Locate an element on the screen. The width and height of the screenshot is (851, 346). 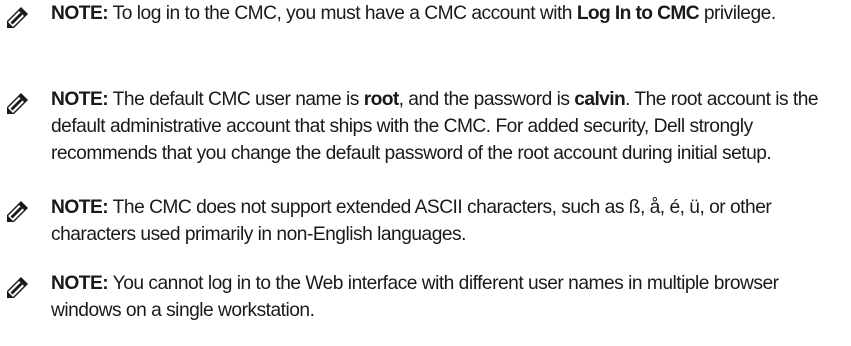
note-text-segment: The default CMC user name is is located at coordinates (236, 99).